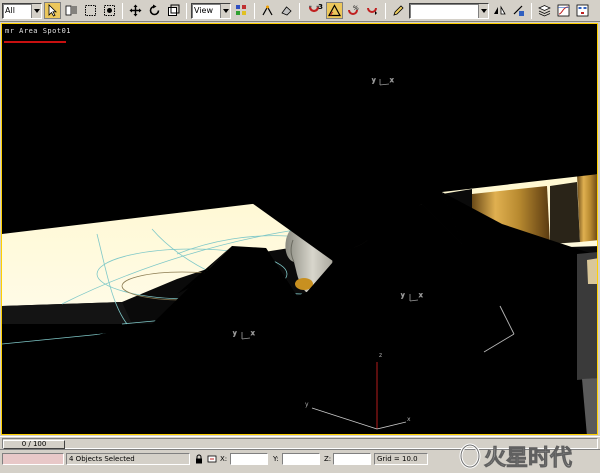 The image size is (600, 473). I want to click on select-arrow-icon, so click(52, 10).